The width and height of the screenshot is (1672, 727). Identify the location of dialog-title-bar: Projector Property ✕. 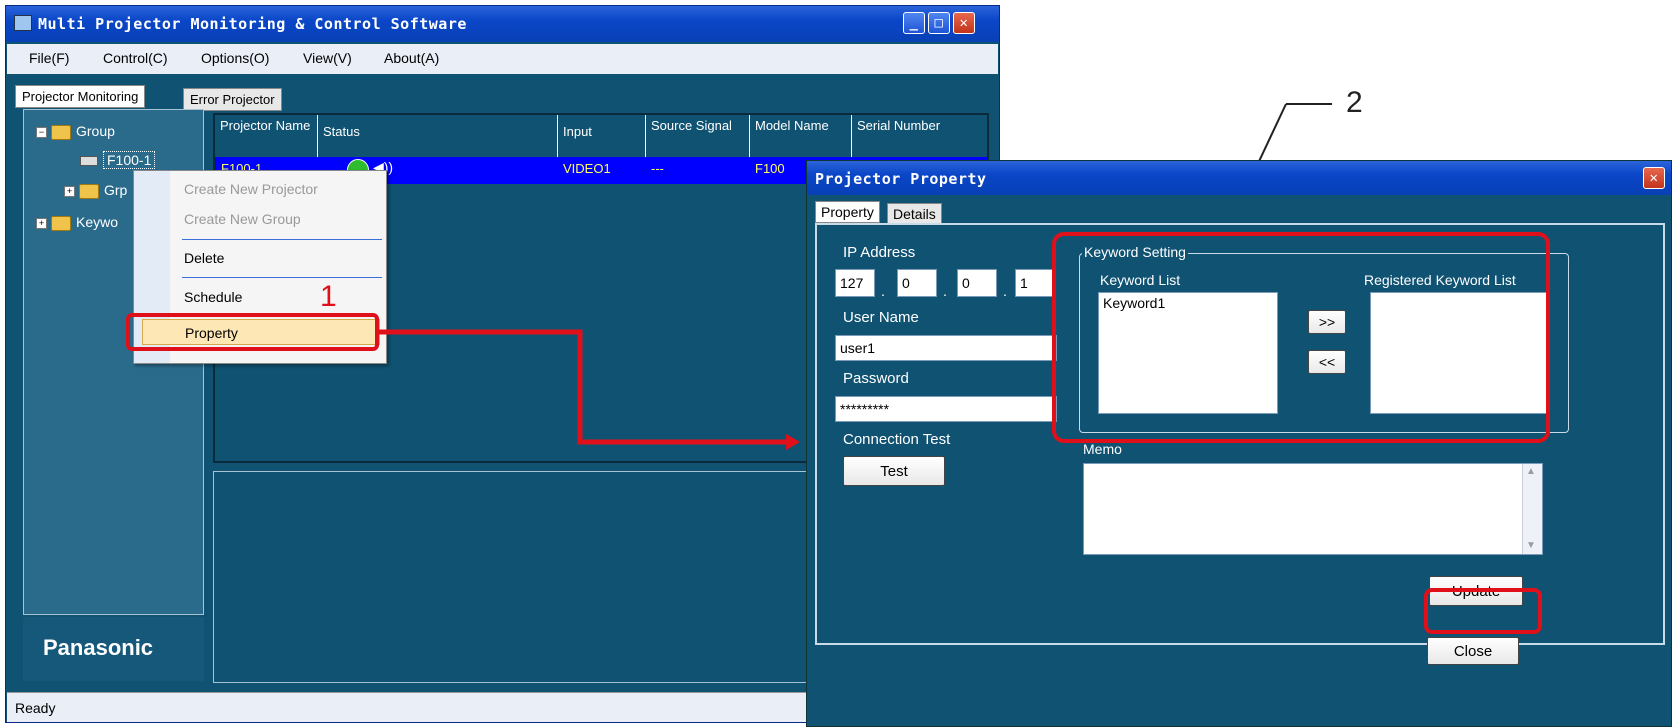
(1239, 178).